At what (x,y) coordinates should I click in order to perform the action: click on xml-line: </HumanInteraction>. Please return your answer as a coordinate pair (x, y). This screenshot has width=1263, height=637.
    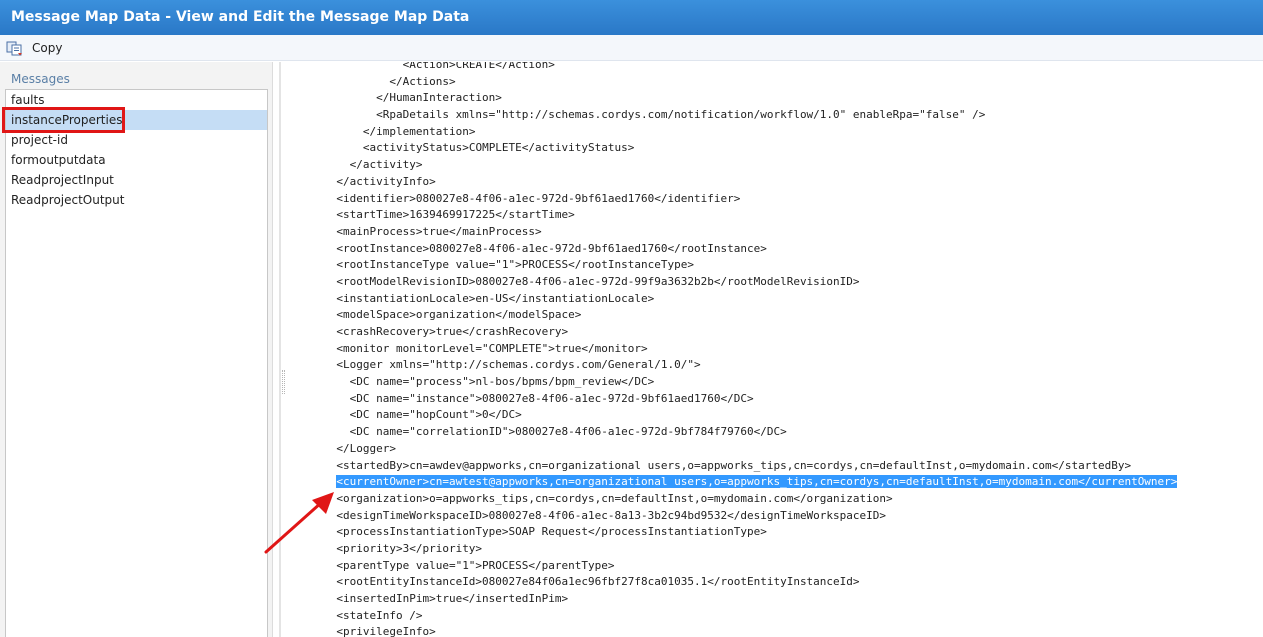
    Looking at the image, I should click on (733, 98).